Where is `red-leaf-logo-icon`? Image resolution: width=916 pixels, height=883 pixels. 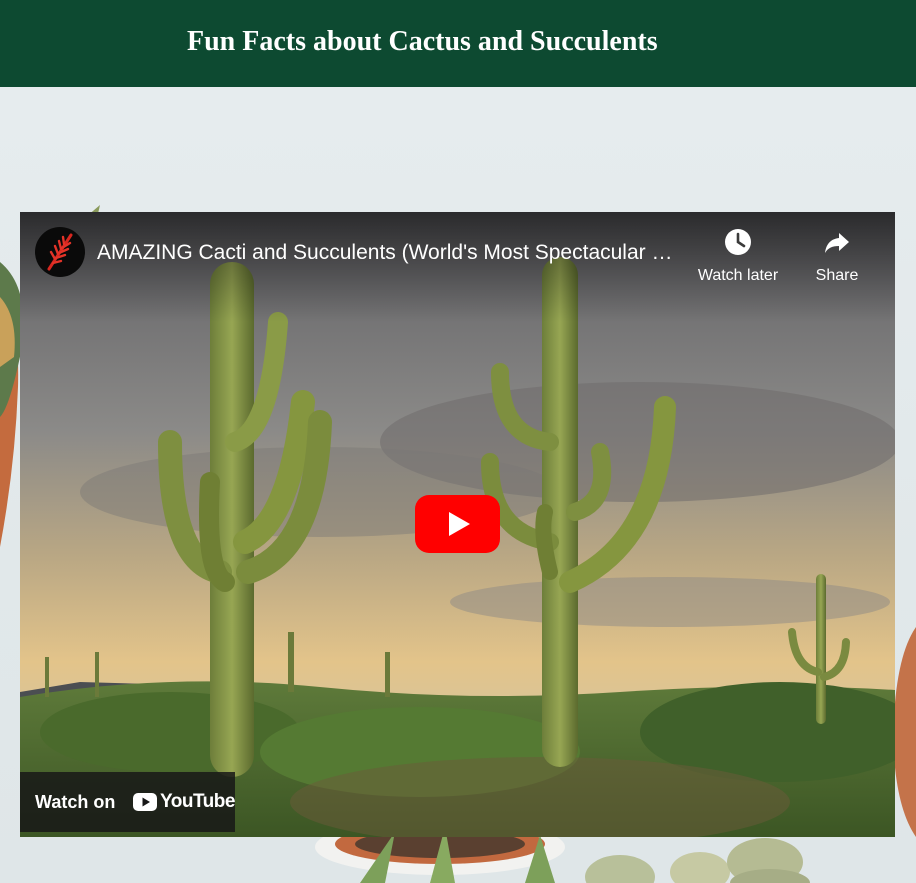 red-leaf-logo-icon is located at coordinates (60, 252).